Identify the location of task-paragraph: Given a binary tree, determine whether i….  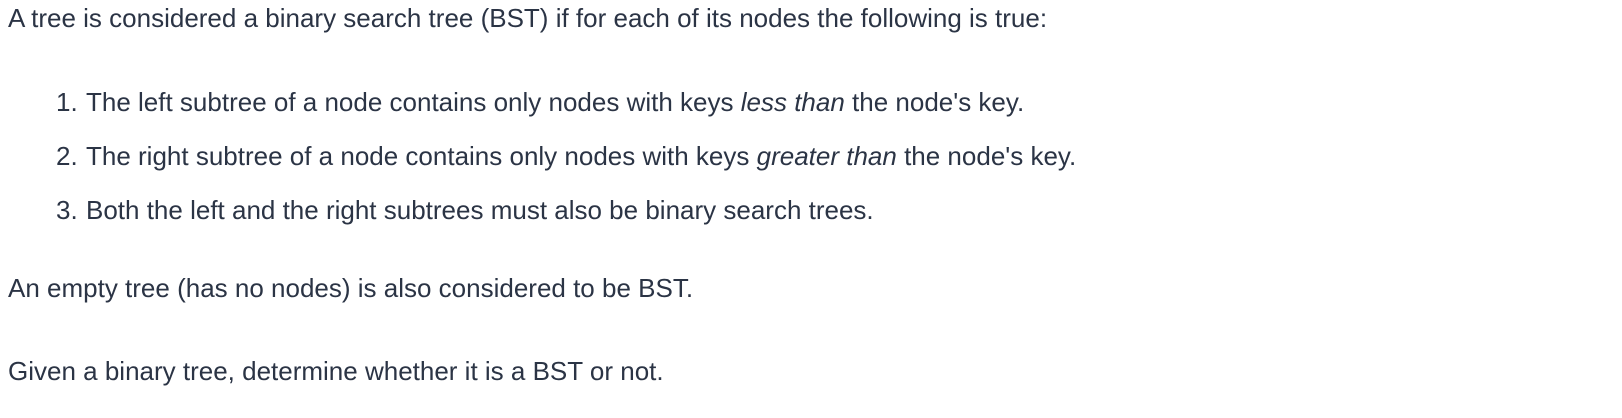
(336, 371).